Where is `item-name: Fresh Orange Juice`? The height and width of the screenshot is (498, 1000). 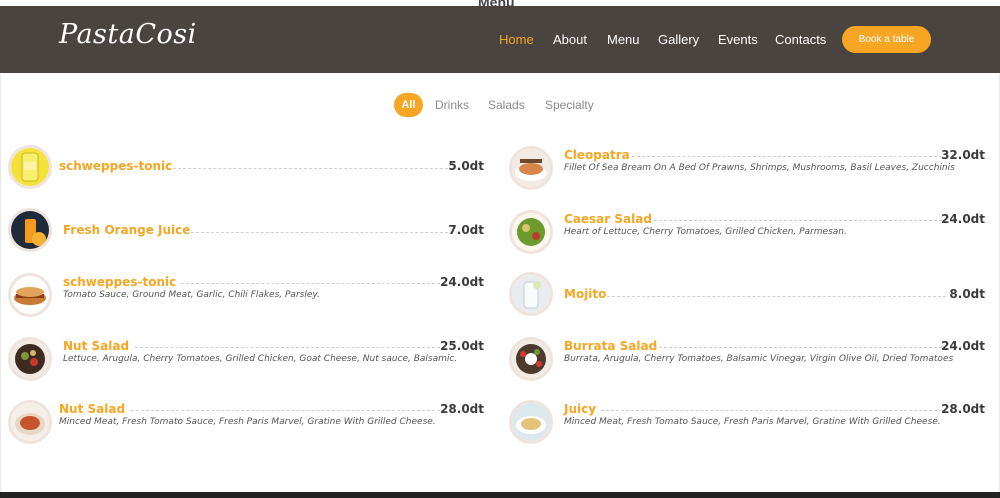 item-name: Fresh Orange Juice is located at coordinates (127, 230).